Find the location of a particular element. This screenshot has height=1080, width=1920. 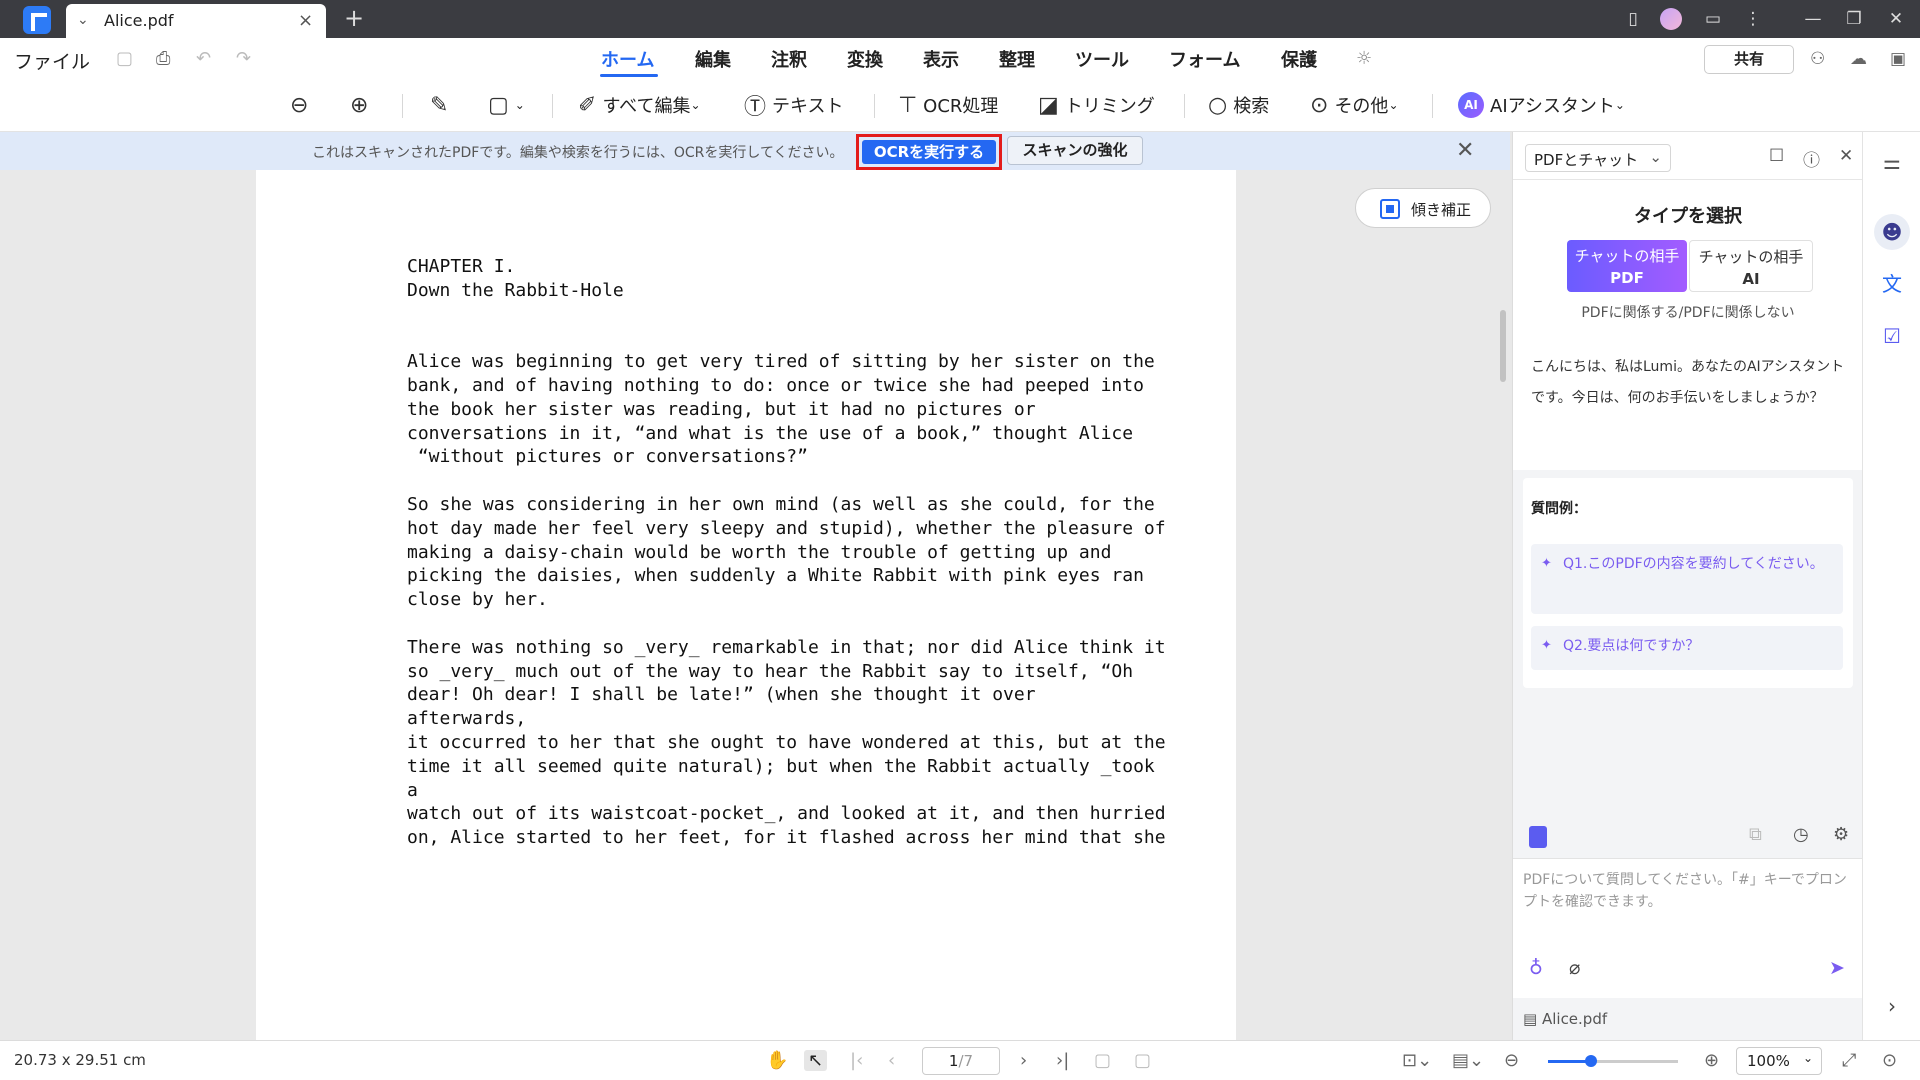

undo-icon: ↶ is located at coordinates (203, 58).